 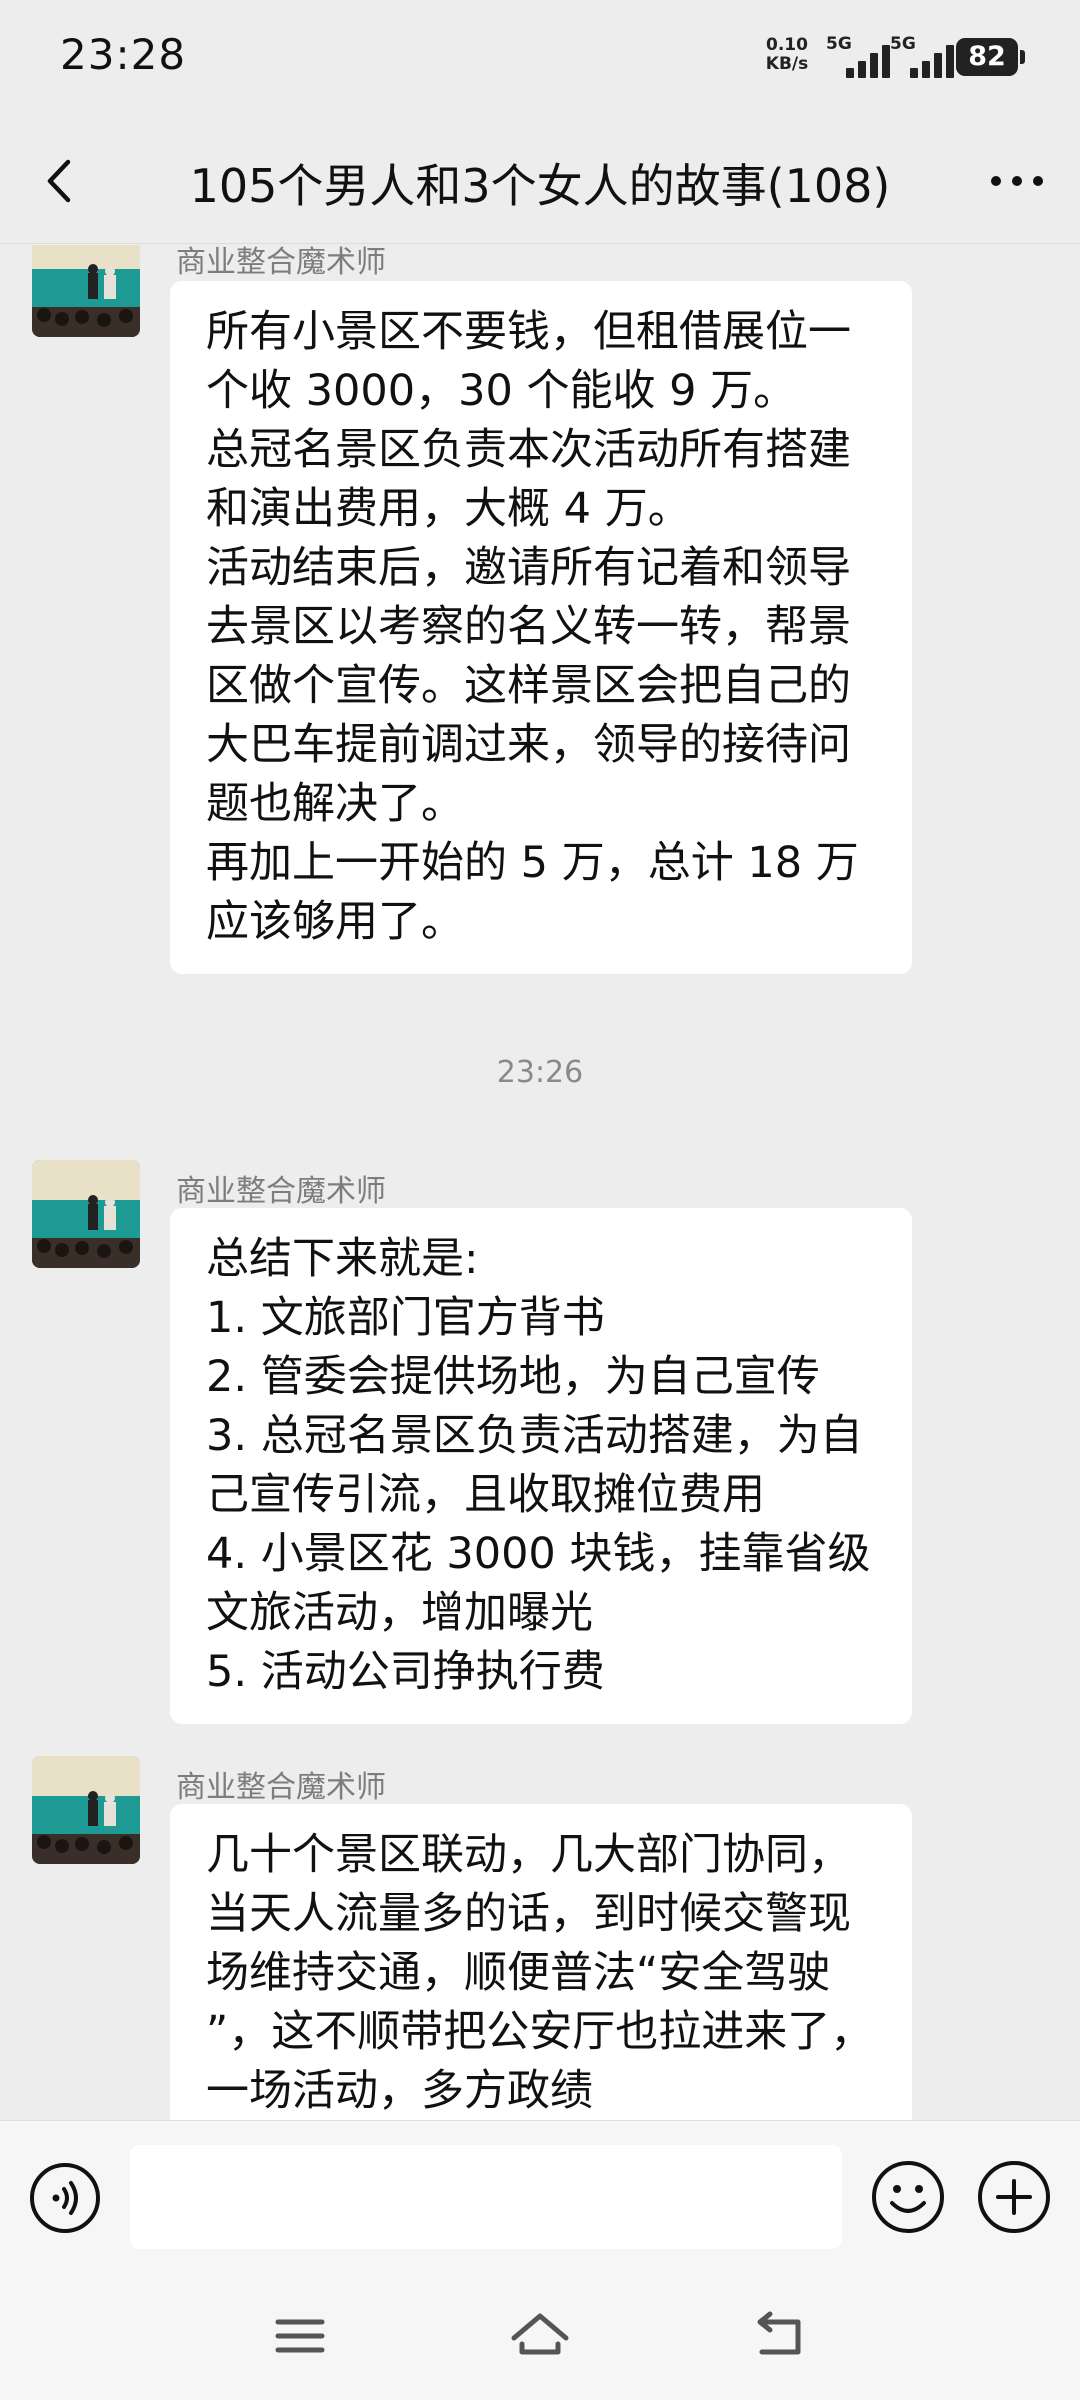 I want to click on back-arrow-icon, so click(x=779, y=2333).